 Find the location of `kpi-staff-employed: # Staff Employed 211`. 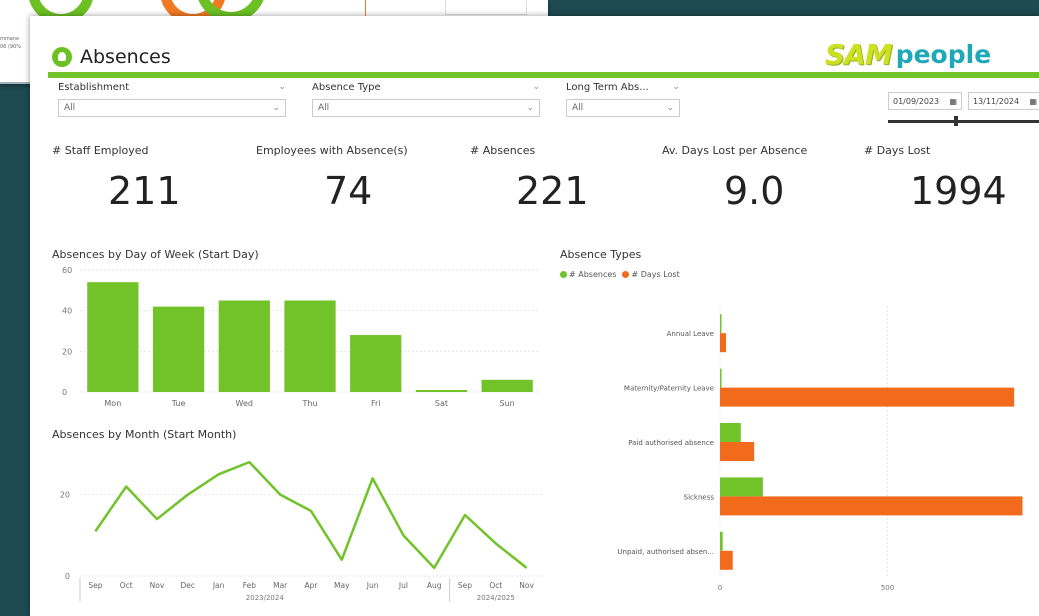

kpi-staff-employed: # Staff Employed 211 is located at coordinates (116, 178).